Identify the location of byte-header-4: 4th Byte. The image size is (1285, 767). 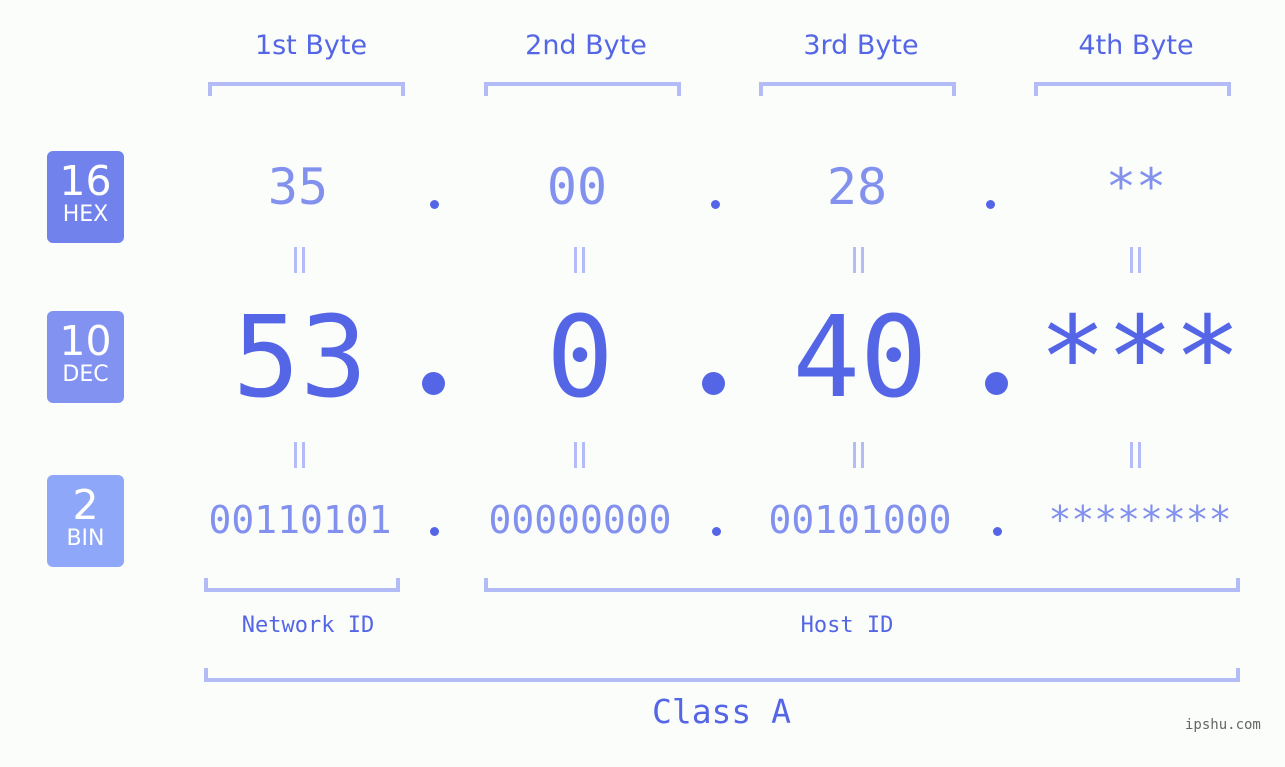
(1136, 45).